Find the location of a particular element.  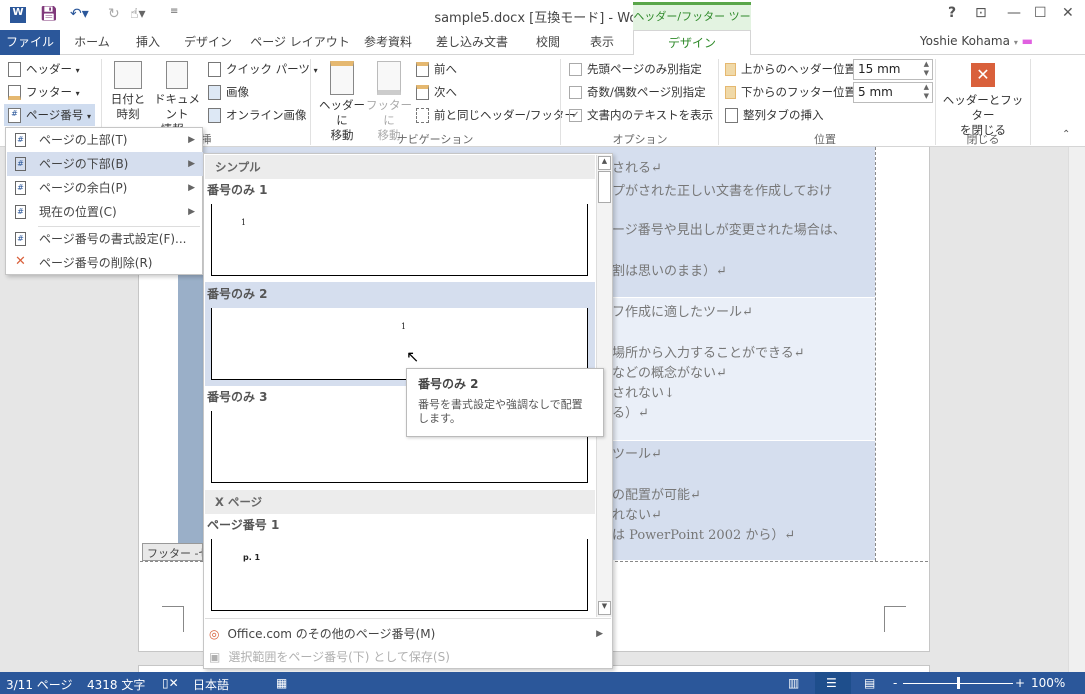

first-page-checkbox: 先頭ページのみ別指定 is located at coordinates (635, 69).